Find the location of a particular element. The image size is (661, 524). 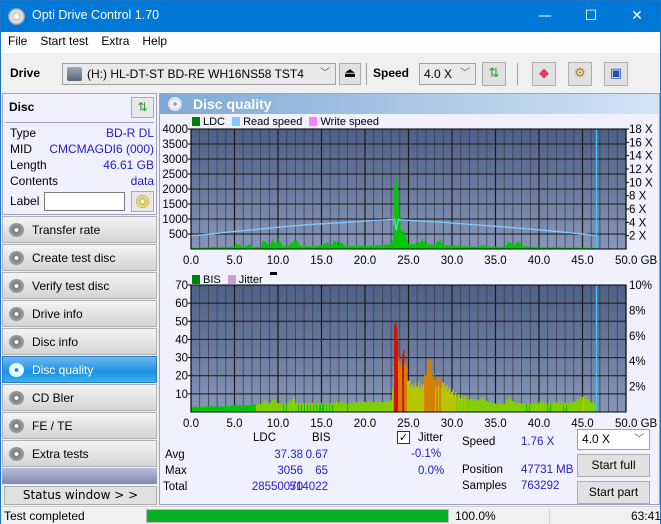

x-tick-label: 25.0 is located at coordinates (408, 261).